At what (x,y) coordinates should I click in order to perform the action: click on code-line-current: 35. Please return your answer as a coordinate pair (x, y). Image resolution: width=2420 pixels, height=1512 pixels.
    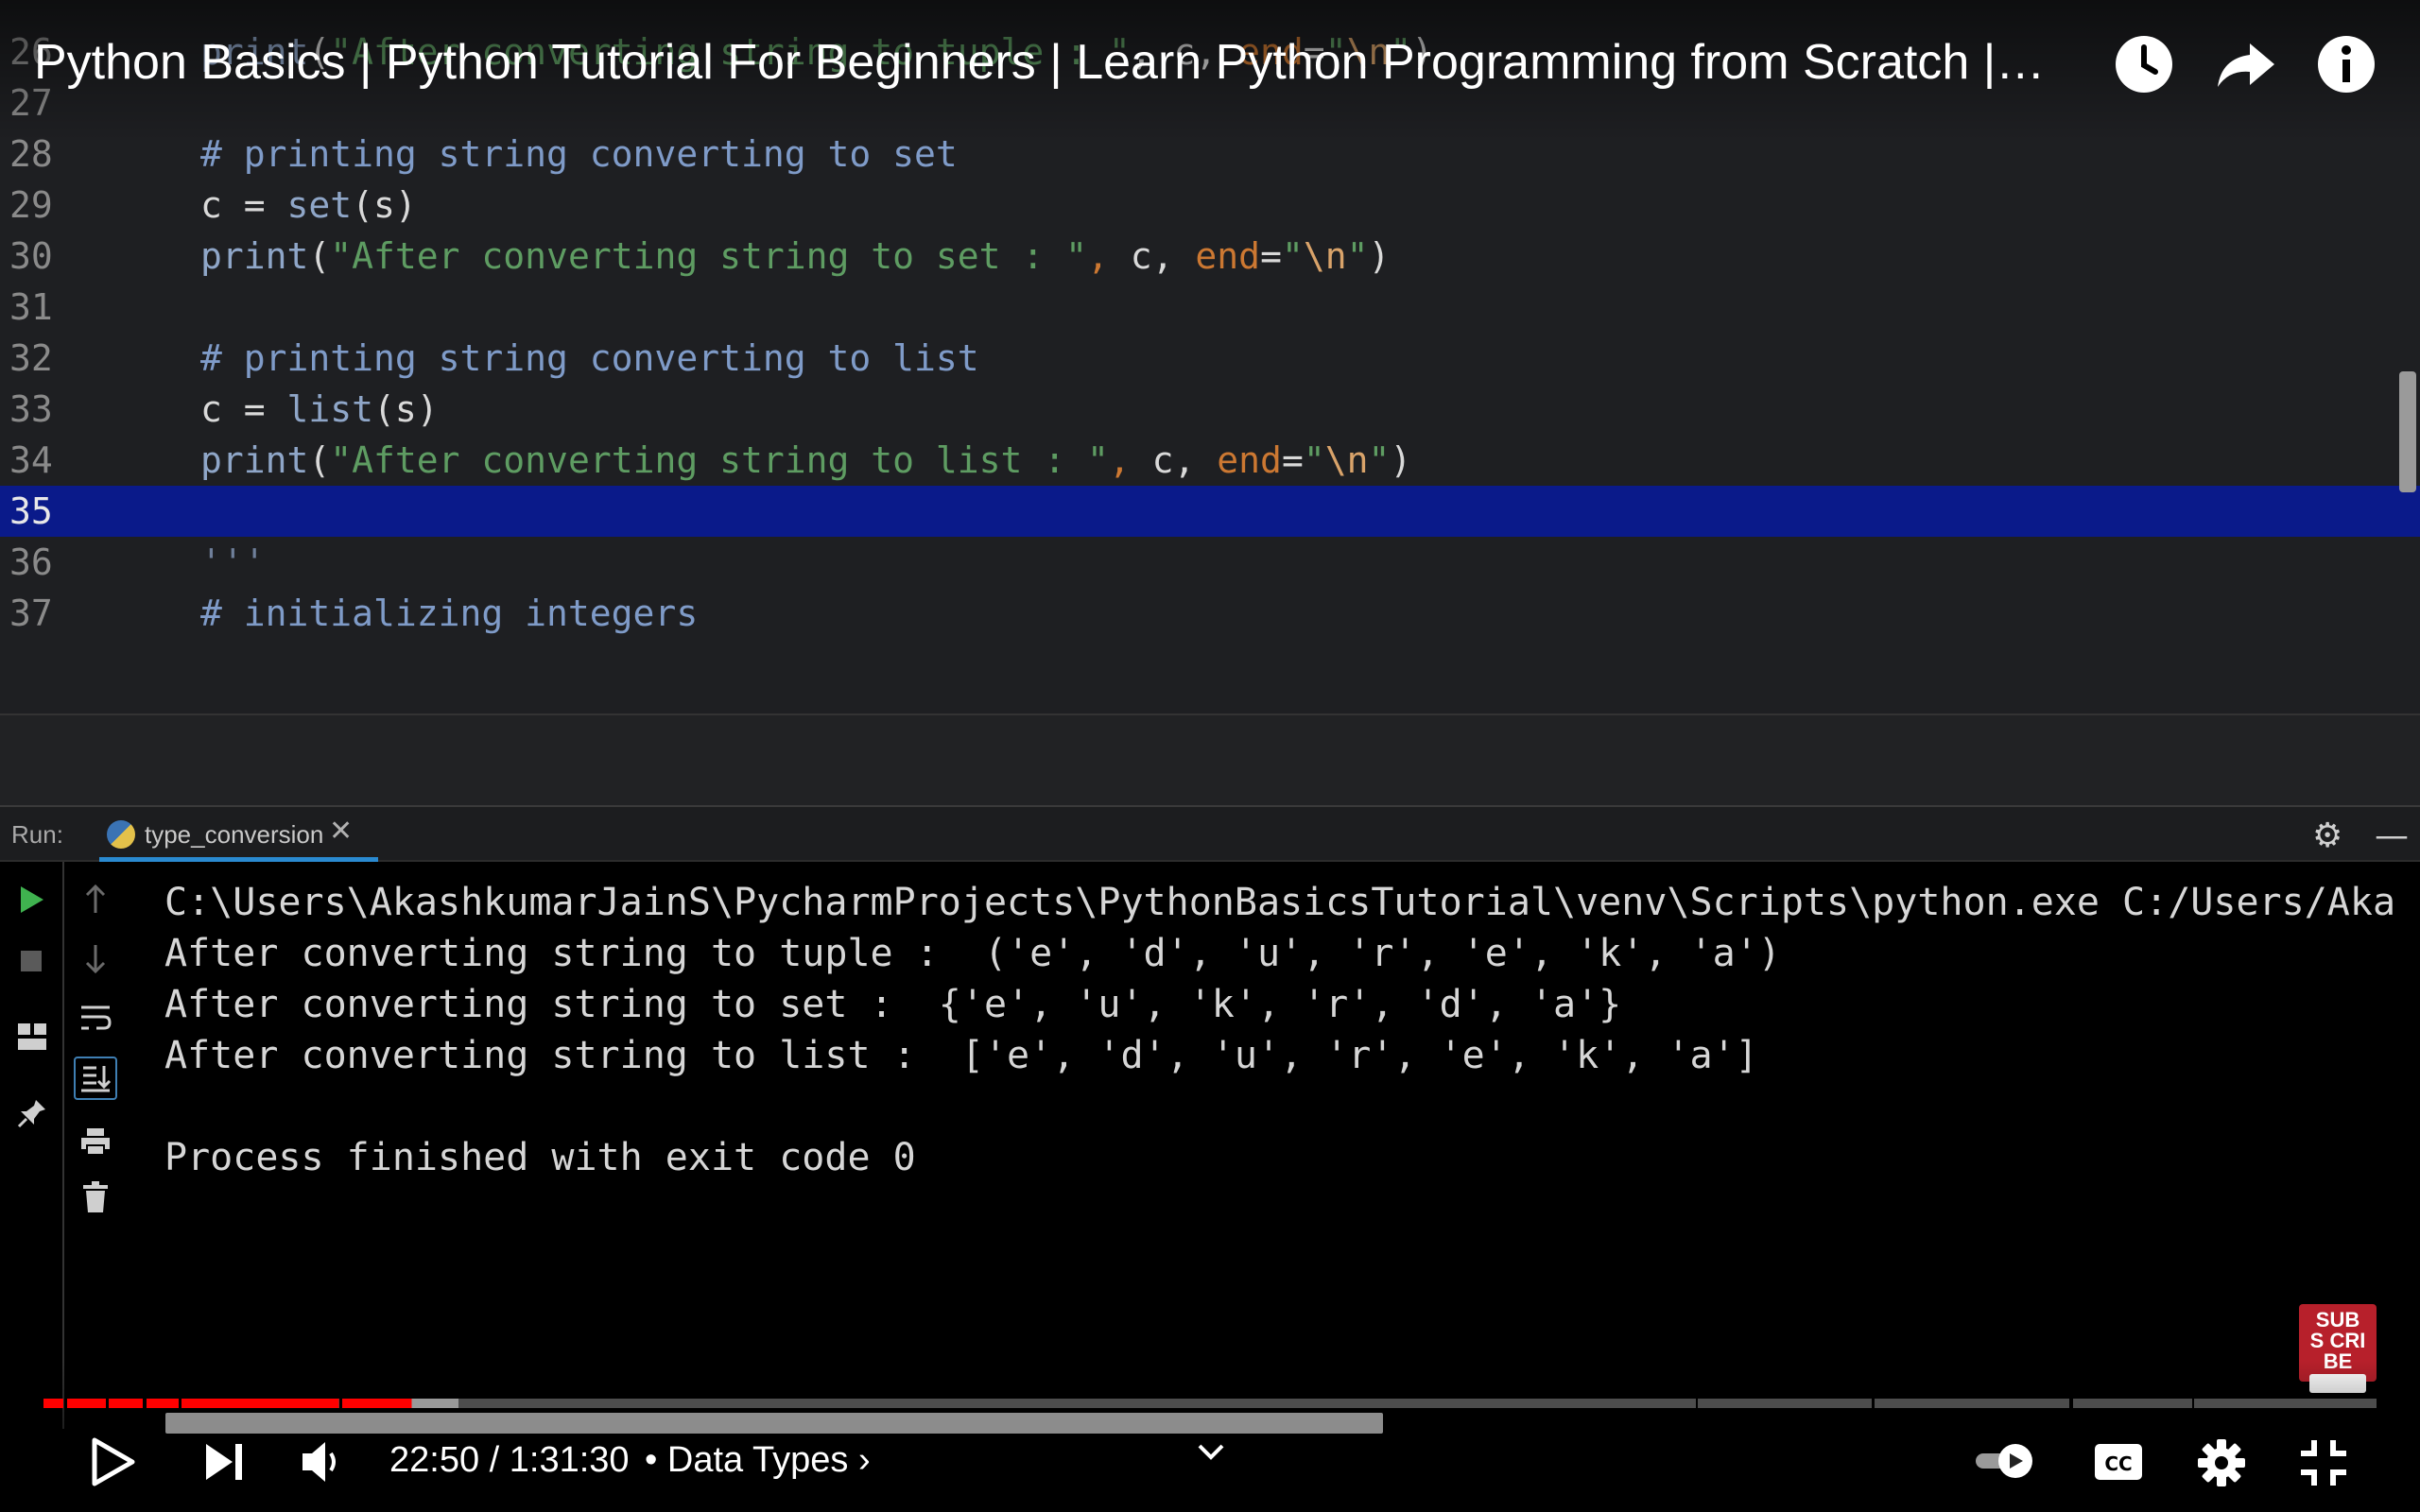
    Looking at the image, I should click on (1210, 511).